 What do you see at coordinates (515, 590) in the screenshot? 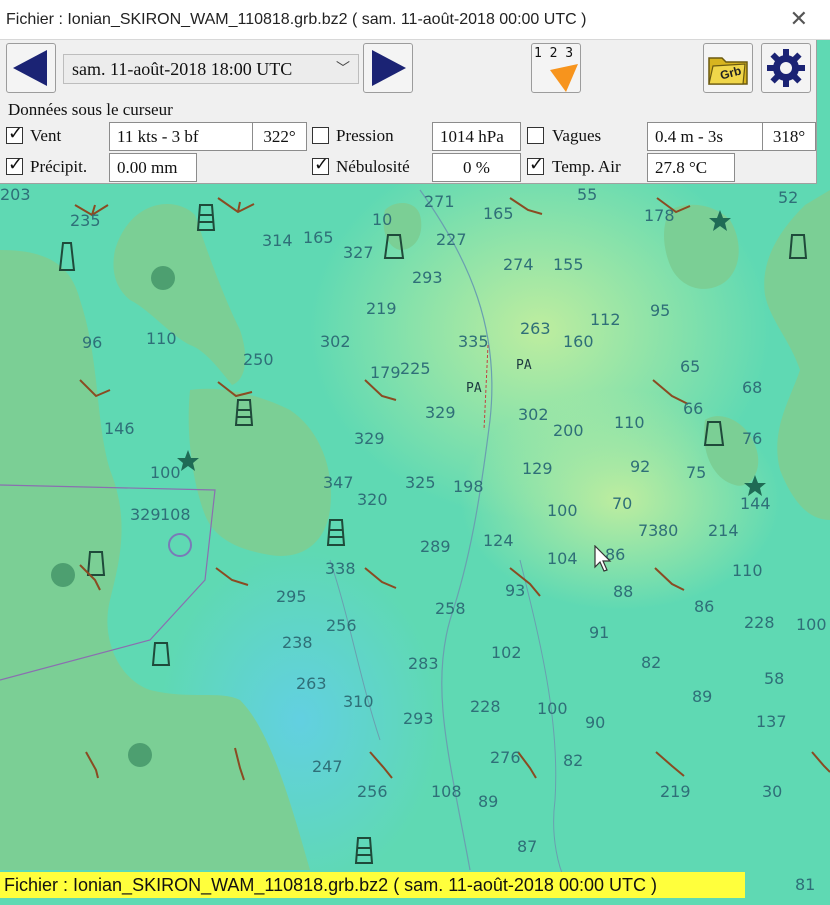
I see `depth-sounding: 93` at bounding box center [515, 590].